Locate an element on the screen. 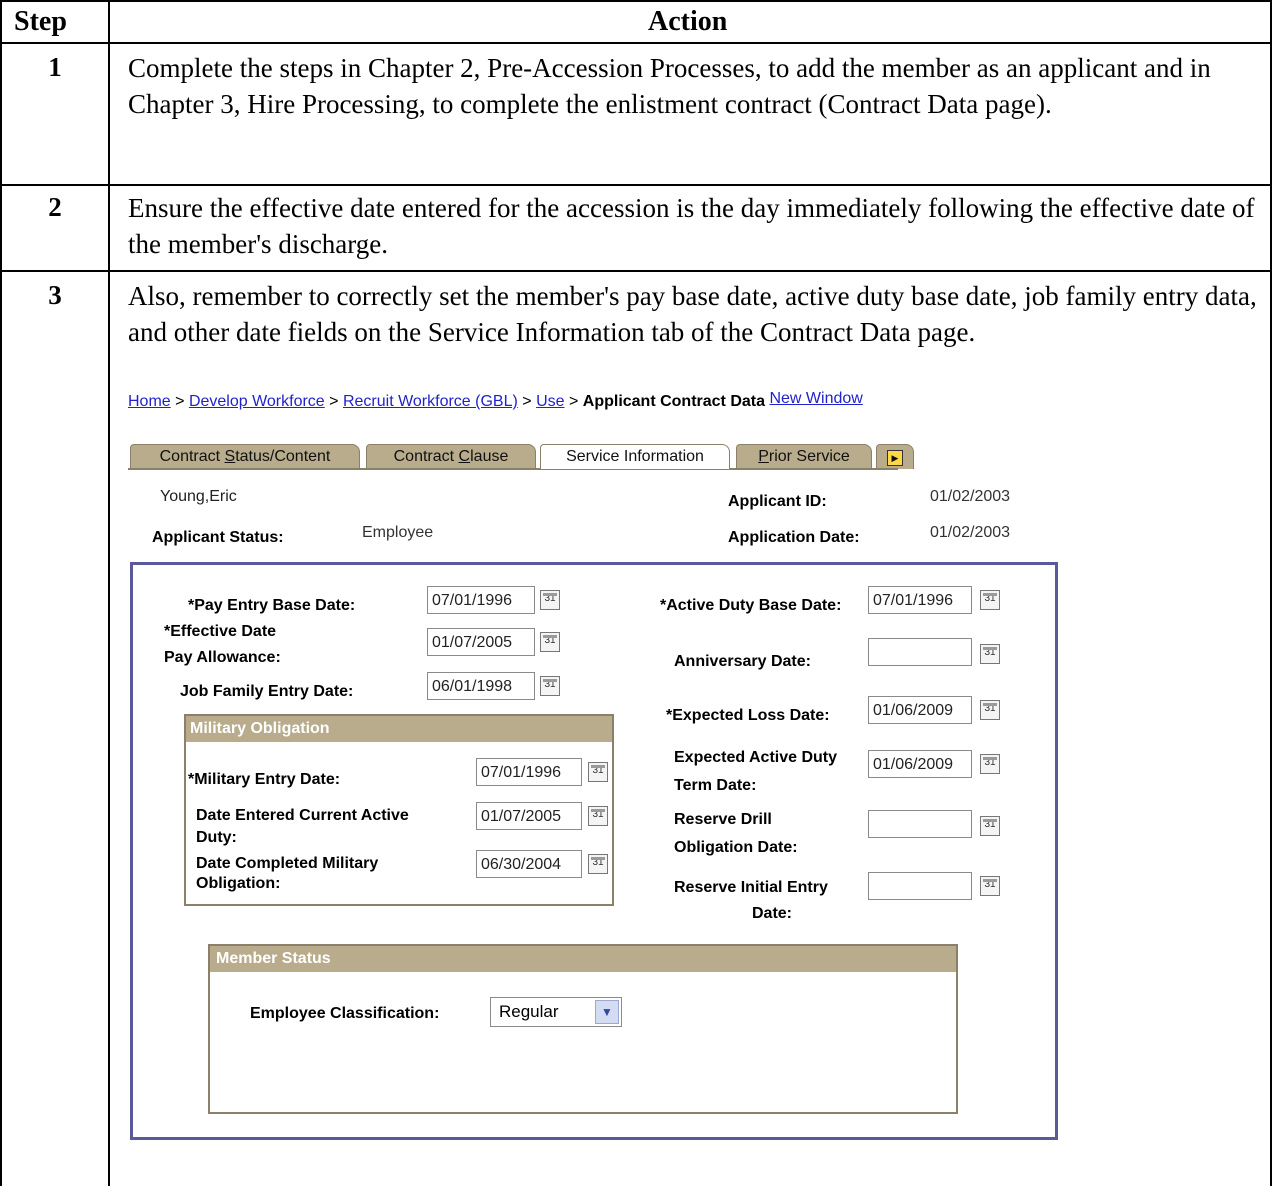  application-date-value: 01/02/2003 is located at coordinates (970, 532).